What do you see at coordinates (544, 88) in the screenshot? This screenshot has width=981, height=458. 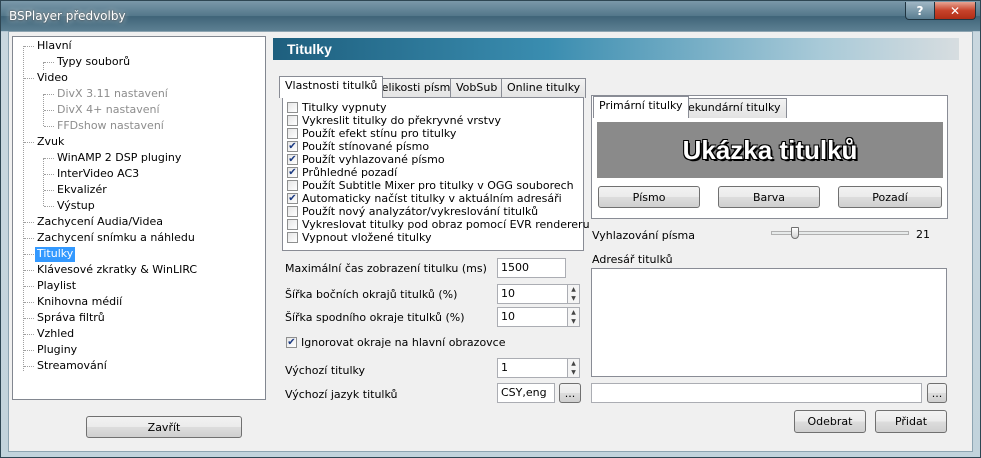 I see `tab-online-titulky: Online titulky` at bounding box center [544, 88].